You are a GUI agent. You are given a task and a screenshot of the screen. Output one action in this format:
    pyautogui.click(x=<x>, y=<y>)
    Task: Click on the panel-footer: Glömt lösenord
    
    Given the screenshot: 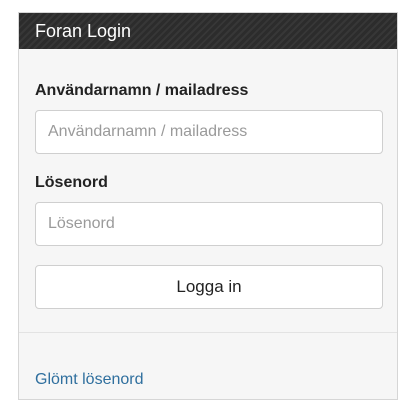 What is the action you would take?
    pyautogui.click(x=208, y=361)
    